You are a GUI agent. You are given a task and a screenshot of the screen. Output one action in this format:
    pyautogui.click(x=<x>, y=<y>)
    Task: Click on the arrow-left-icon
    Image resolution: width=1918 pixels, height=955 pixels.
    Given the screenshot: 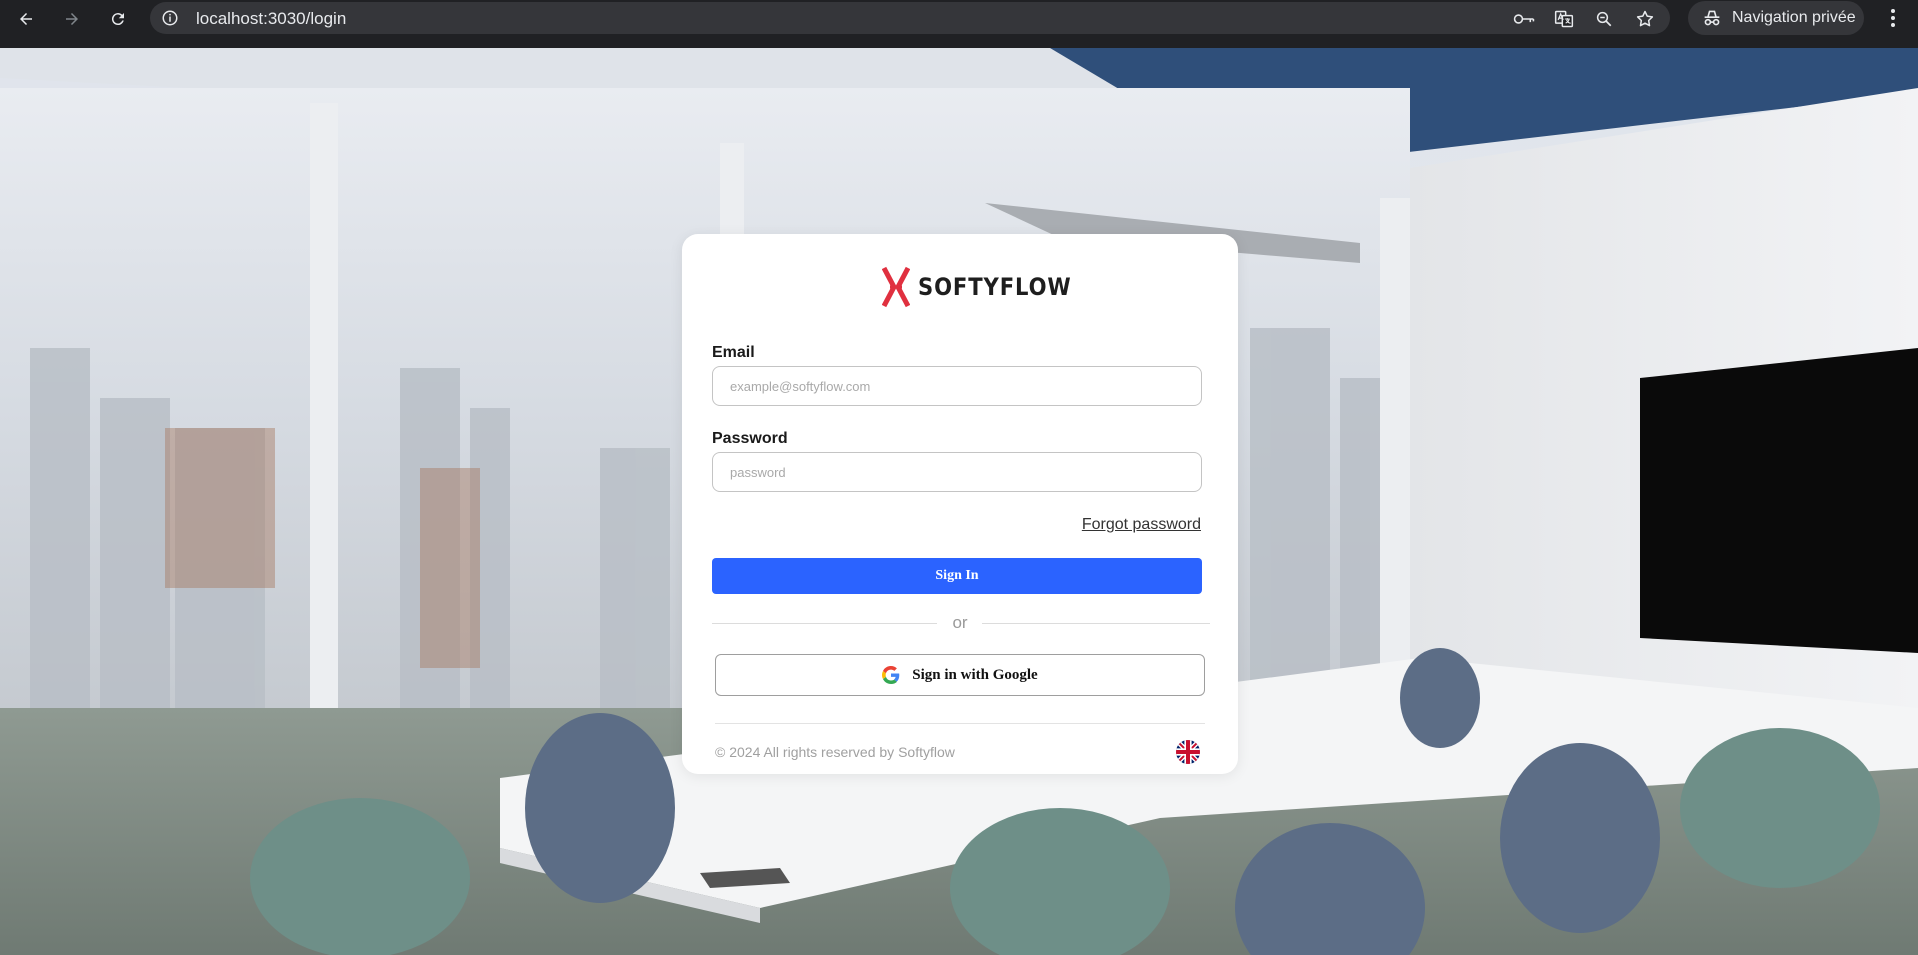 What is the action you would take?
    pyautogui.click(x=26, y=19)
    